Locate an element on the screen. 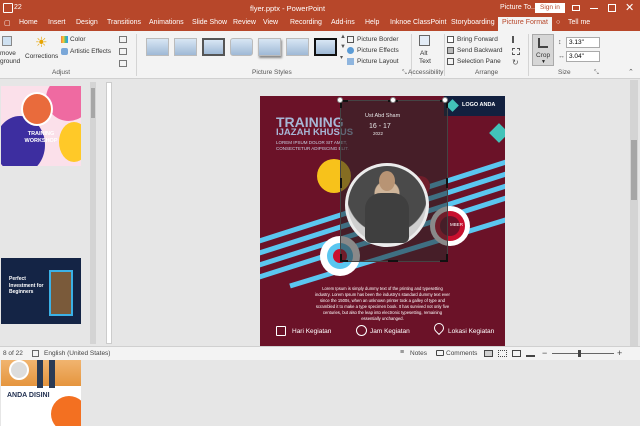 Image resolution: width=640 pixels, height=426 pixels. height-icon: ↕ is located at coordinates (560, 42).